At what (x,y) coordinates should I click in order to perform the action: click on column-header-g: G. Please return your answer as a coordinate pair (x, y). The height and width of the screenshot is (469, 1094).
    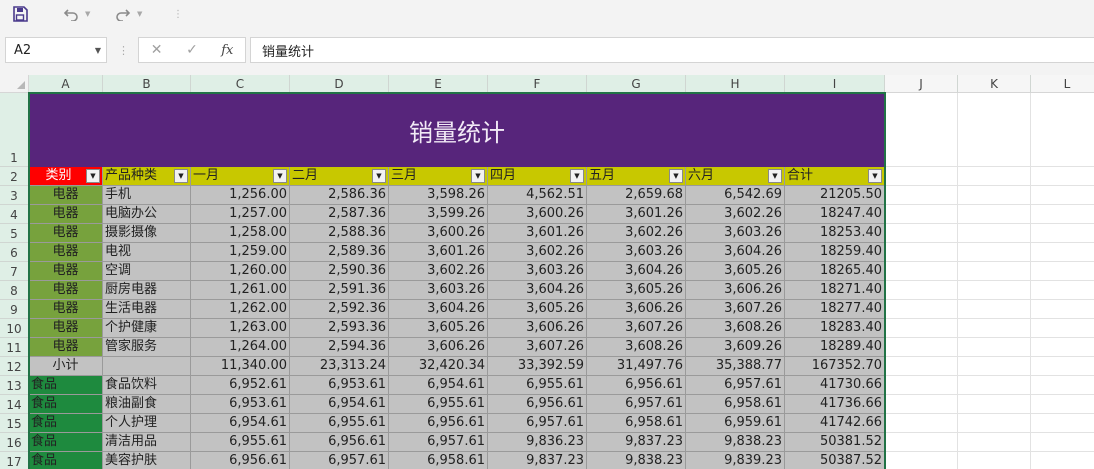
    Looking at the image, I should click on (636, 84).